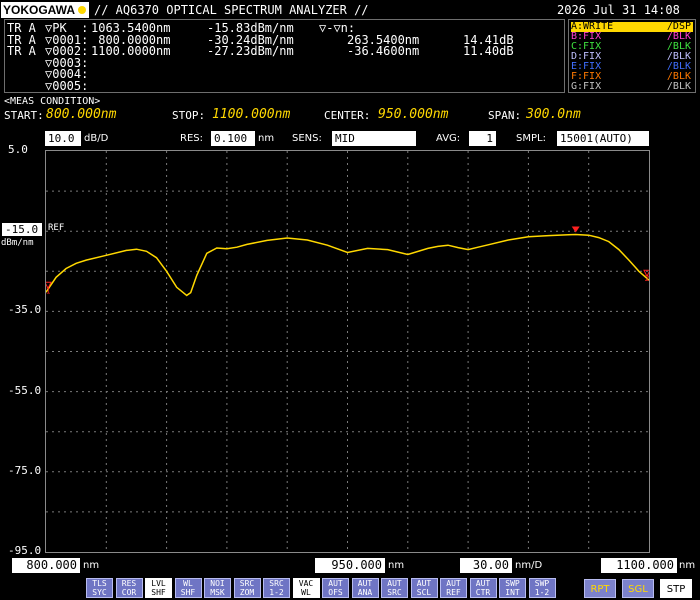  I want to click on y-tick-label: -35.0, so click(25, 310).